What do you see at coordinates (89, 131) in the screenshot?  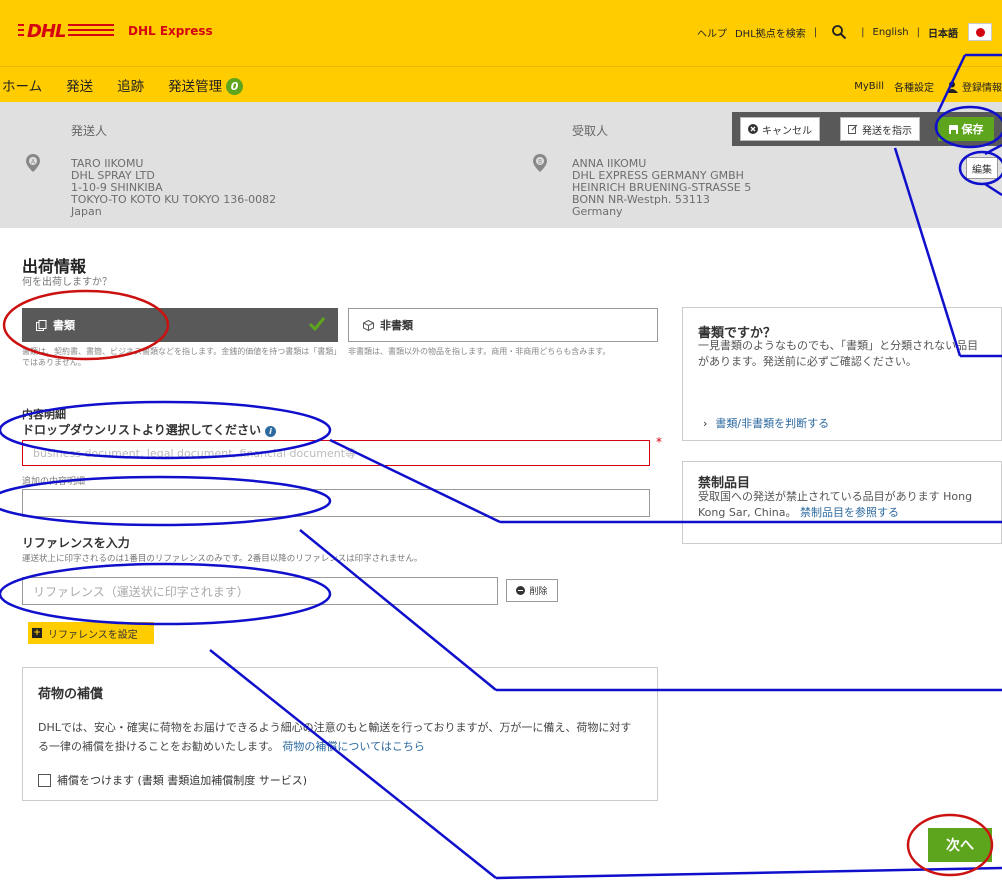 I see `shipper-title: 発送人` at bounding box center [89, 131].